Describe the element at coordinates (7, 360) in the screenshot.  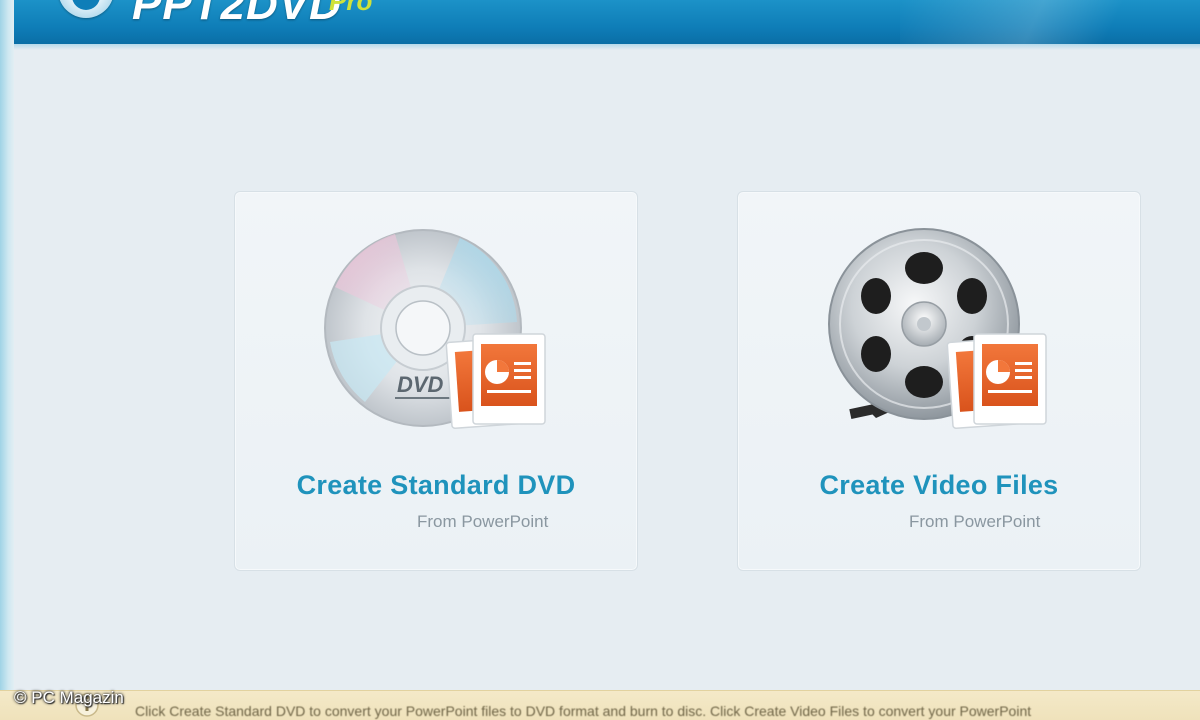
I see `window-left-border` at that location.